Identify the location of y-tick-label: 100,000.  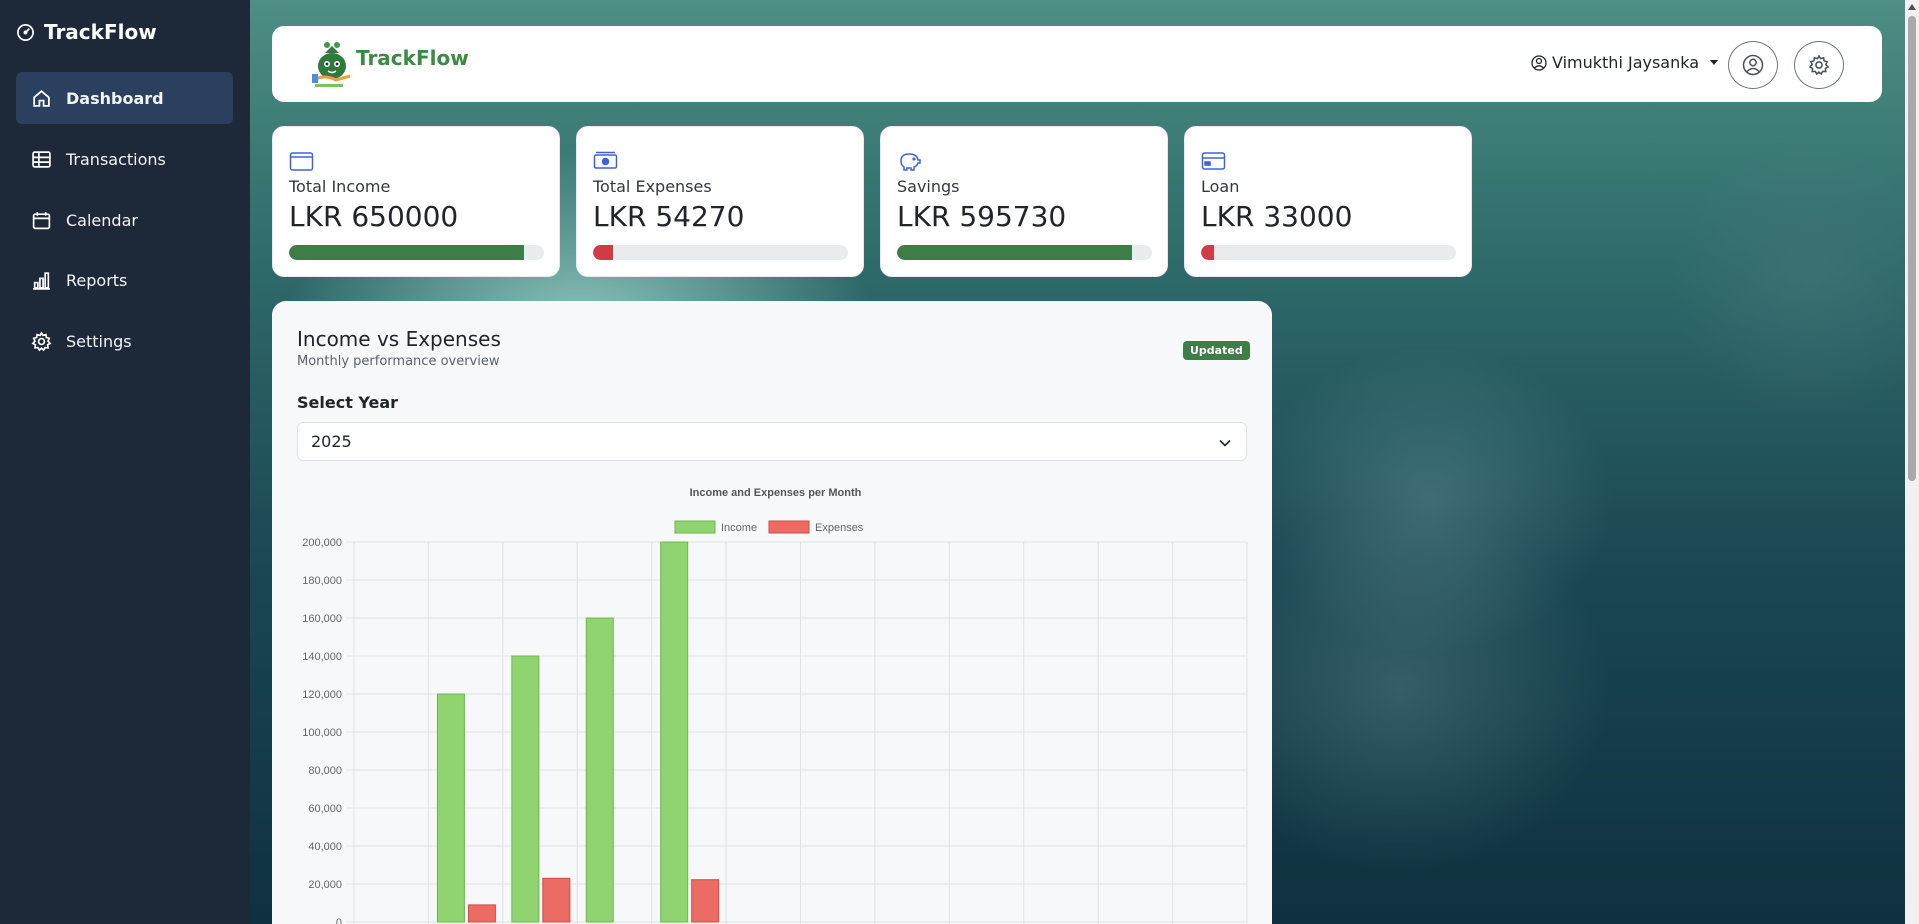
(322, 733).